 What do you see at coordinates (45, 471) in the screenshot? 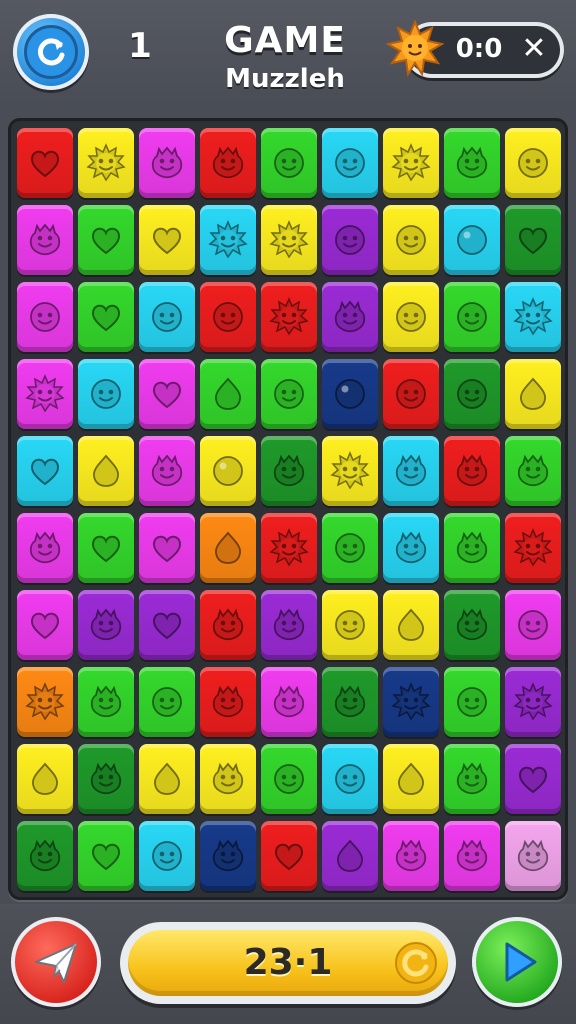
I see `tile-cyan-heart` at bounding box center [45, 471].